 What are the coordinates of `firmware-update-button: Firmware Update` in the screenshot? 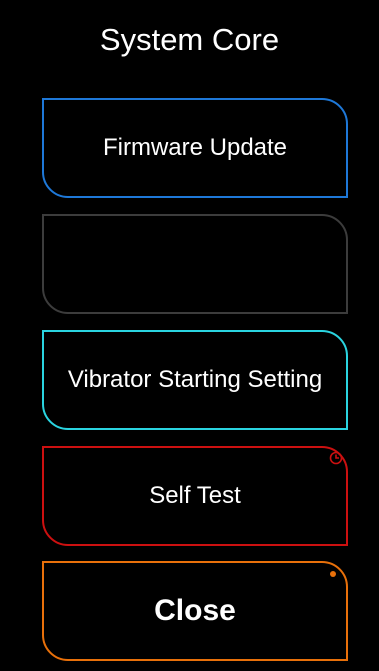 It's located at (195, 148).